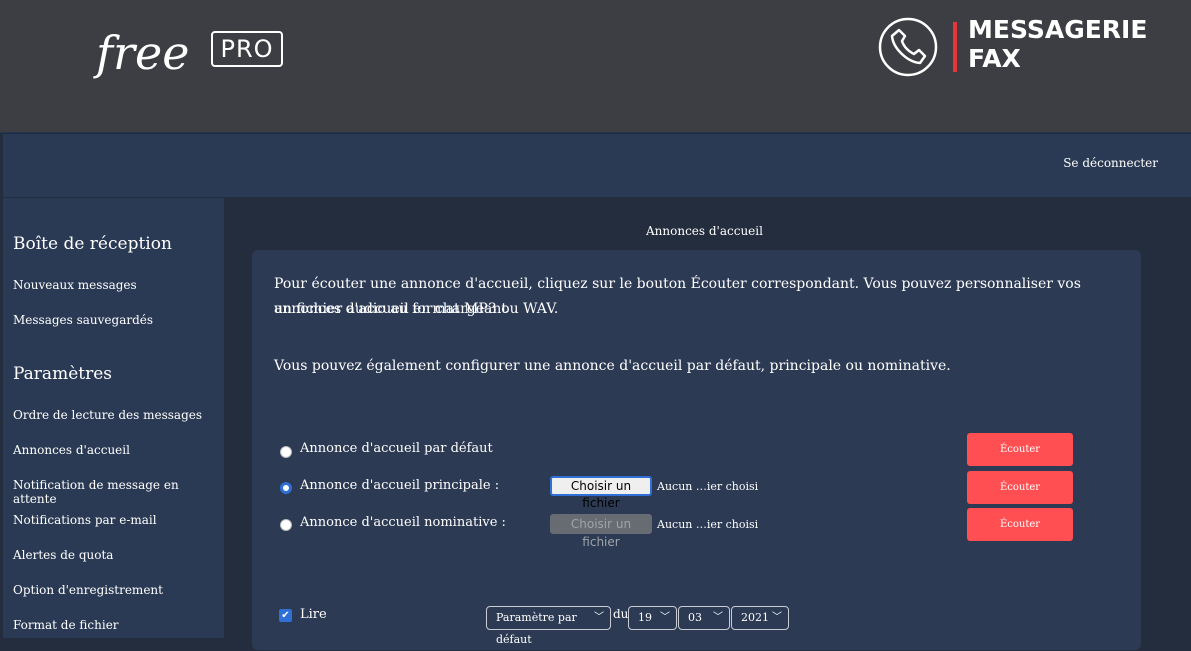 This screenshot has height=651, width=1191. I want to click on radio-nominative-greeting, so click(286, 525).